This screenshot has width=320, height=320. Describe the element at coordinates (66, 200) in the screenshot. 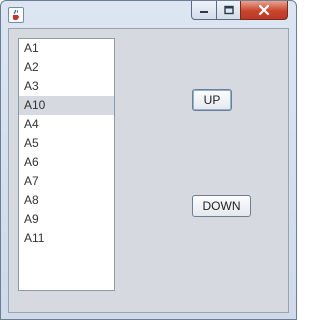

I see `list-item: A8` at that location.